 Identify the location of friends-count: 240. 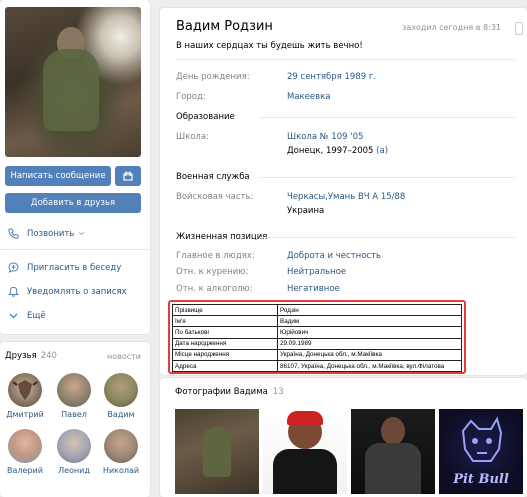
(48, 356).